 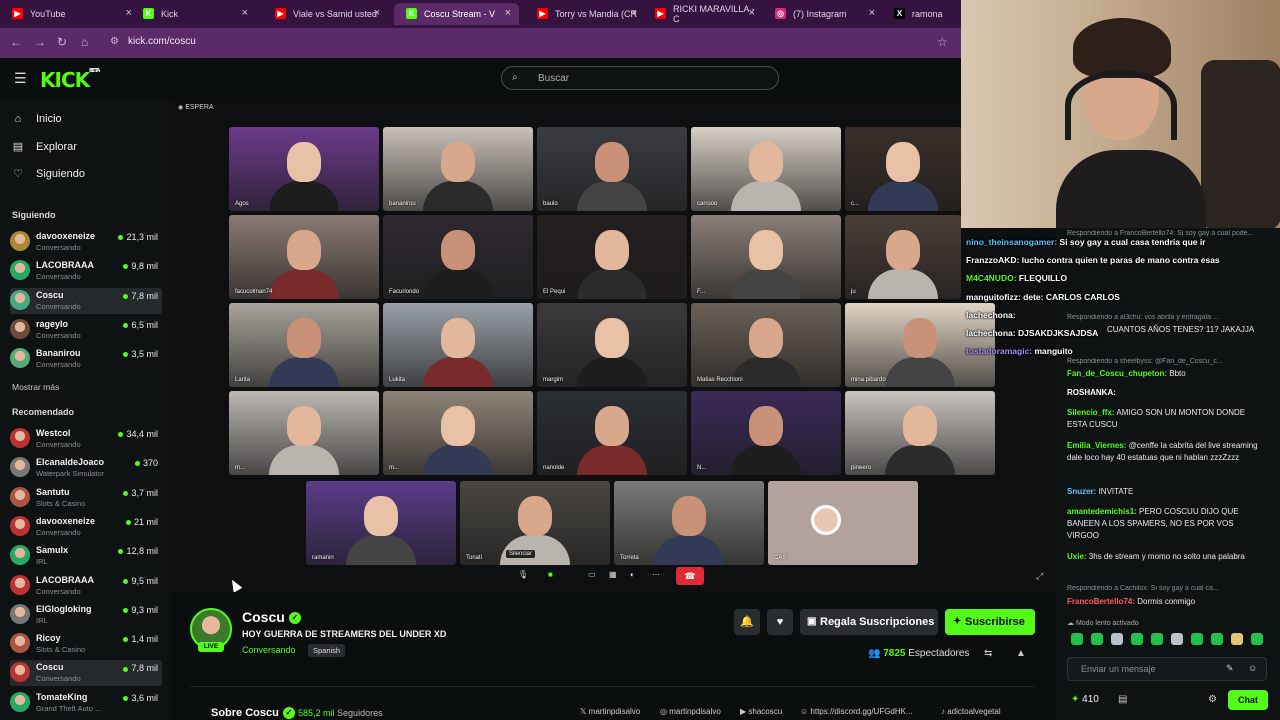 I want to click on chat-username: Uxie:, so click(x=1077, y=556).